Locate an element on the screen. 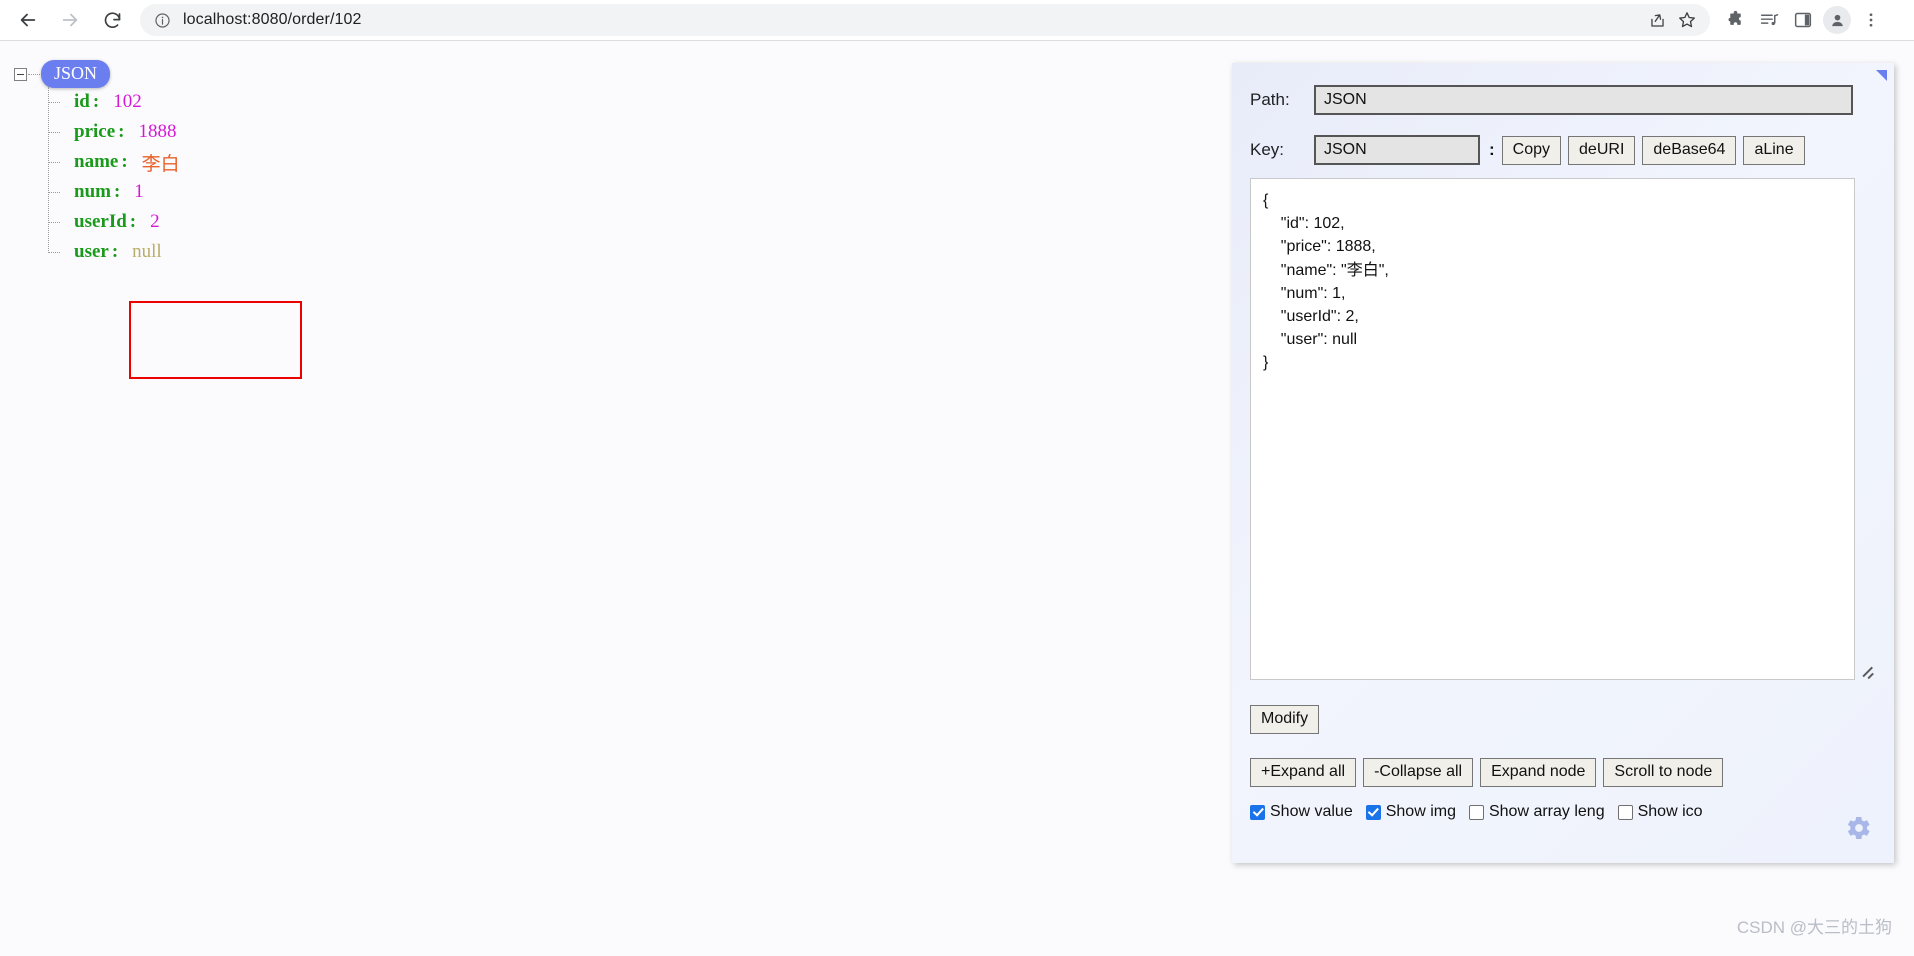  tree-root-row: JSON is located at coordinates (97, 74).